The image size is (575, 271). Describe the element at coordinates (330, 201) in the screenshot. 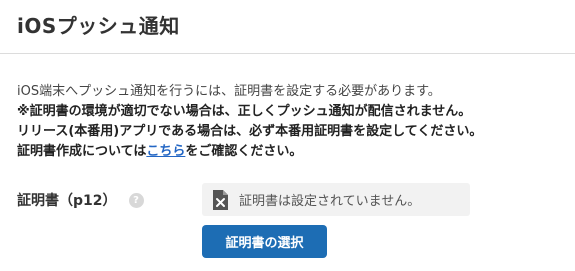

I see `certificate-status-text: 証明書は設定されていません。` at that location.